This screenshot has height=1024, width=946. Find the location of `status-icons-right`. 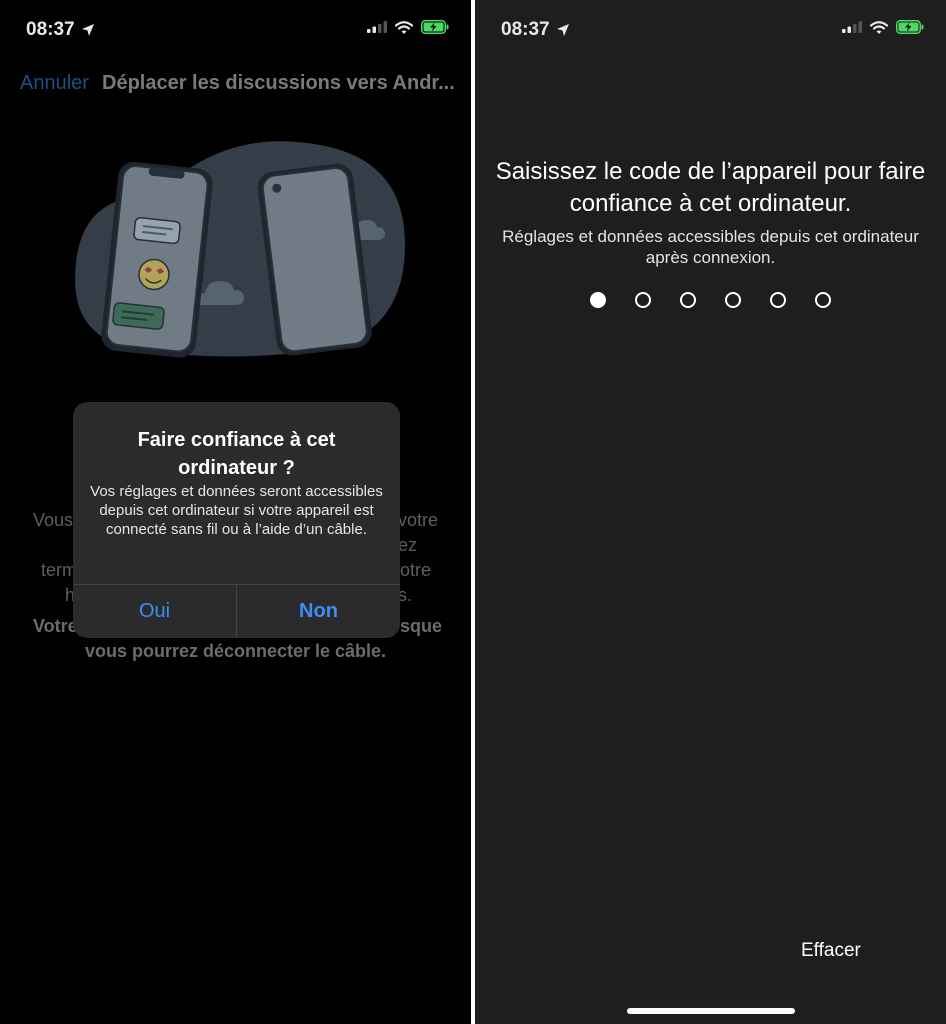

status-icons-right is located at coordinates (883, 27).